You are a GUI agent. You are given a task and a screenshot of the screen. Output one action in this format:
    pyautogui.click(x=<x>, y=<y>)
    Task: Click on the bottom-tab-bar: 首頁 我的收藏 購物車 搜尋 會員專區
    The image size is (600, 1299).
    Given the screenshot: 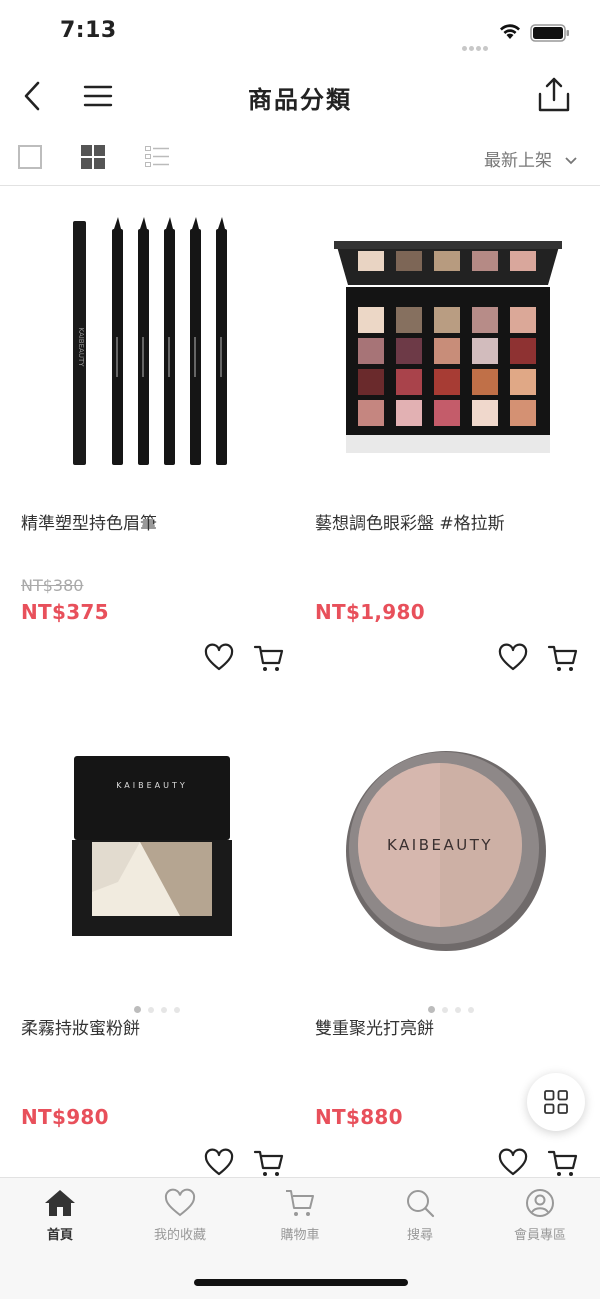 What is the action you would take?
    pyautogui.click(x=300, y=1238)
    